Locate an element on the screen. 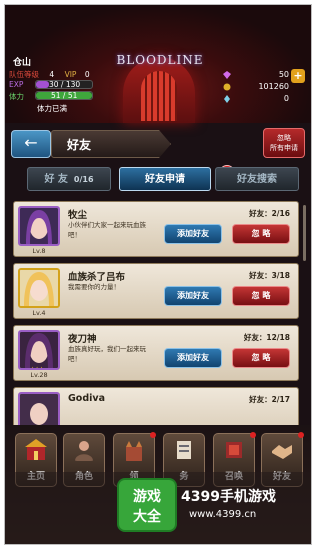 The image size is (320, 549). watermark-logo: 游戏 大全 is located at coordinates (147, 505).